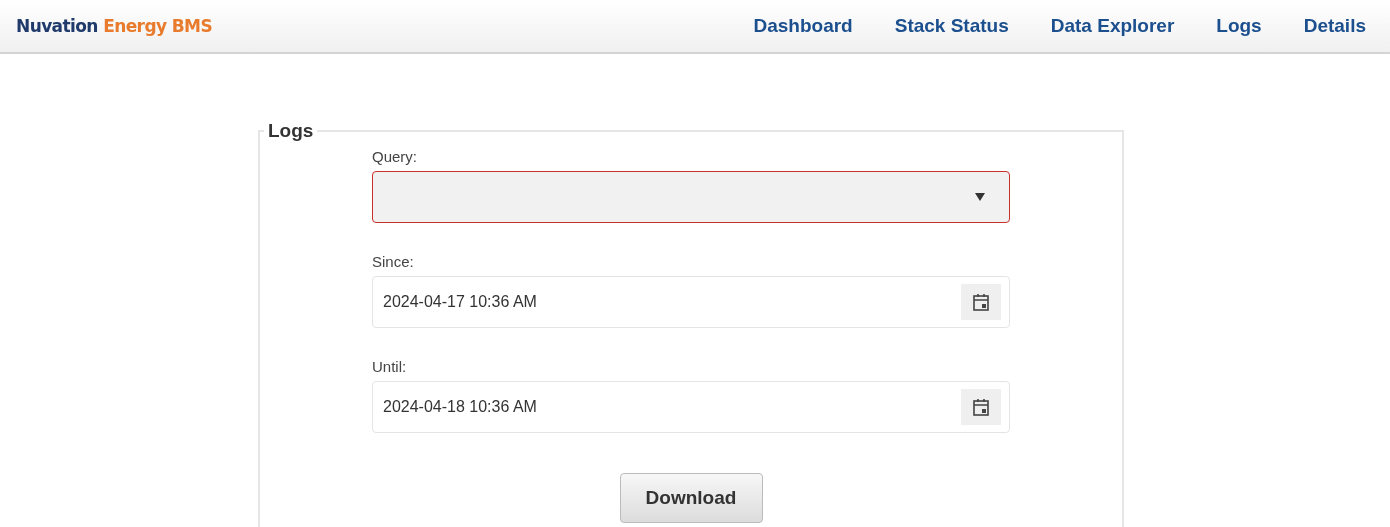 This screenshot has height=527, width=1390. What do you see at coordinates (395, 156) in the screenshot?
I see `field-label: Query:` at bounding box center [395, 156].